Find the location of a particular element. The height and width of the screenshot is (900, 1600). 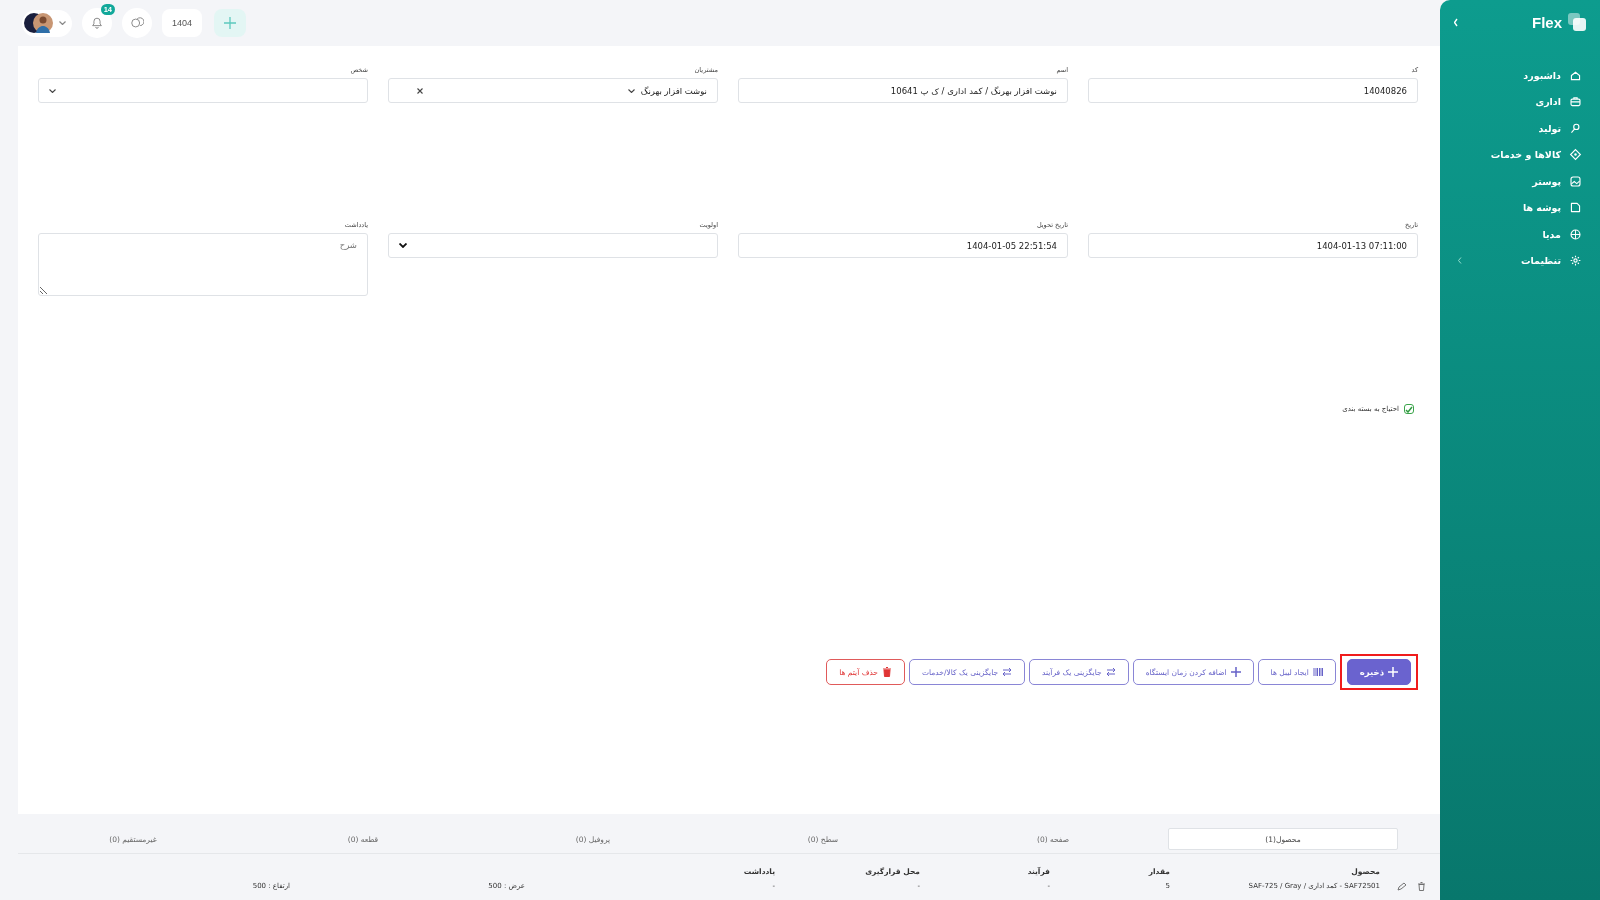

check-icon is located at coordinates (1409, 409).